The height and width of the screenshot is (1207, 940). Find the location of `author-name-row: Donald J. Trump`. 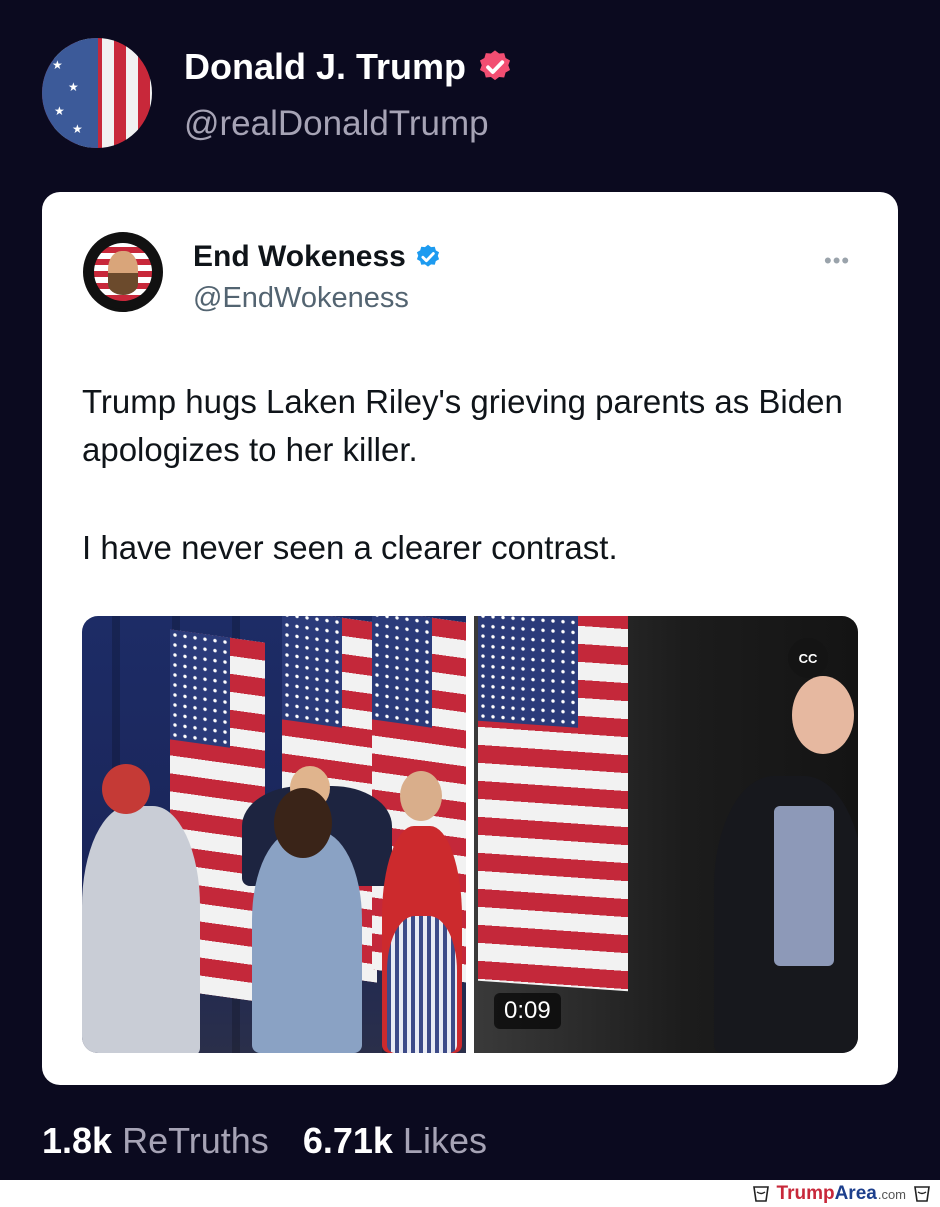

author-name-row: Donald J. Trump is located at coordinates (349, 67).